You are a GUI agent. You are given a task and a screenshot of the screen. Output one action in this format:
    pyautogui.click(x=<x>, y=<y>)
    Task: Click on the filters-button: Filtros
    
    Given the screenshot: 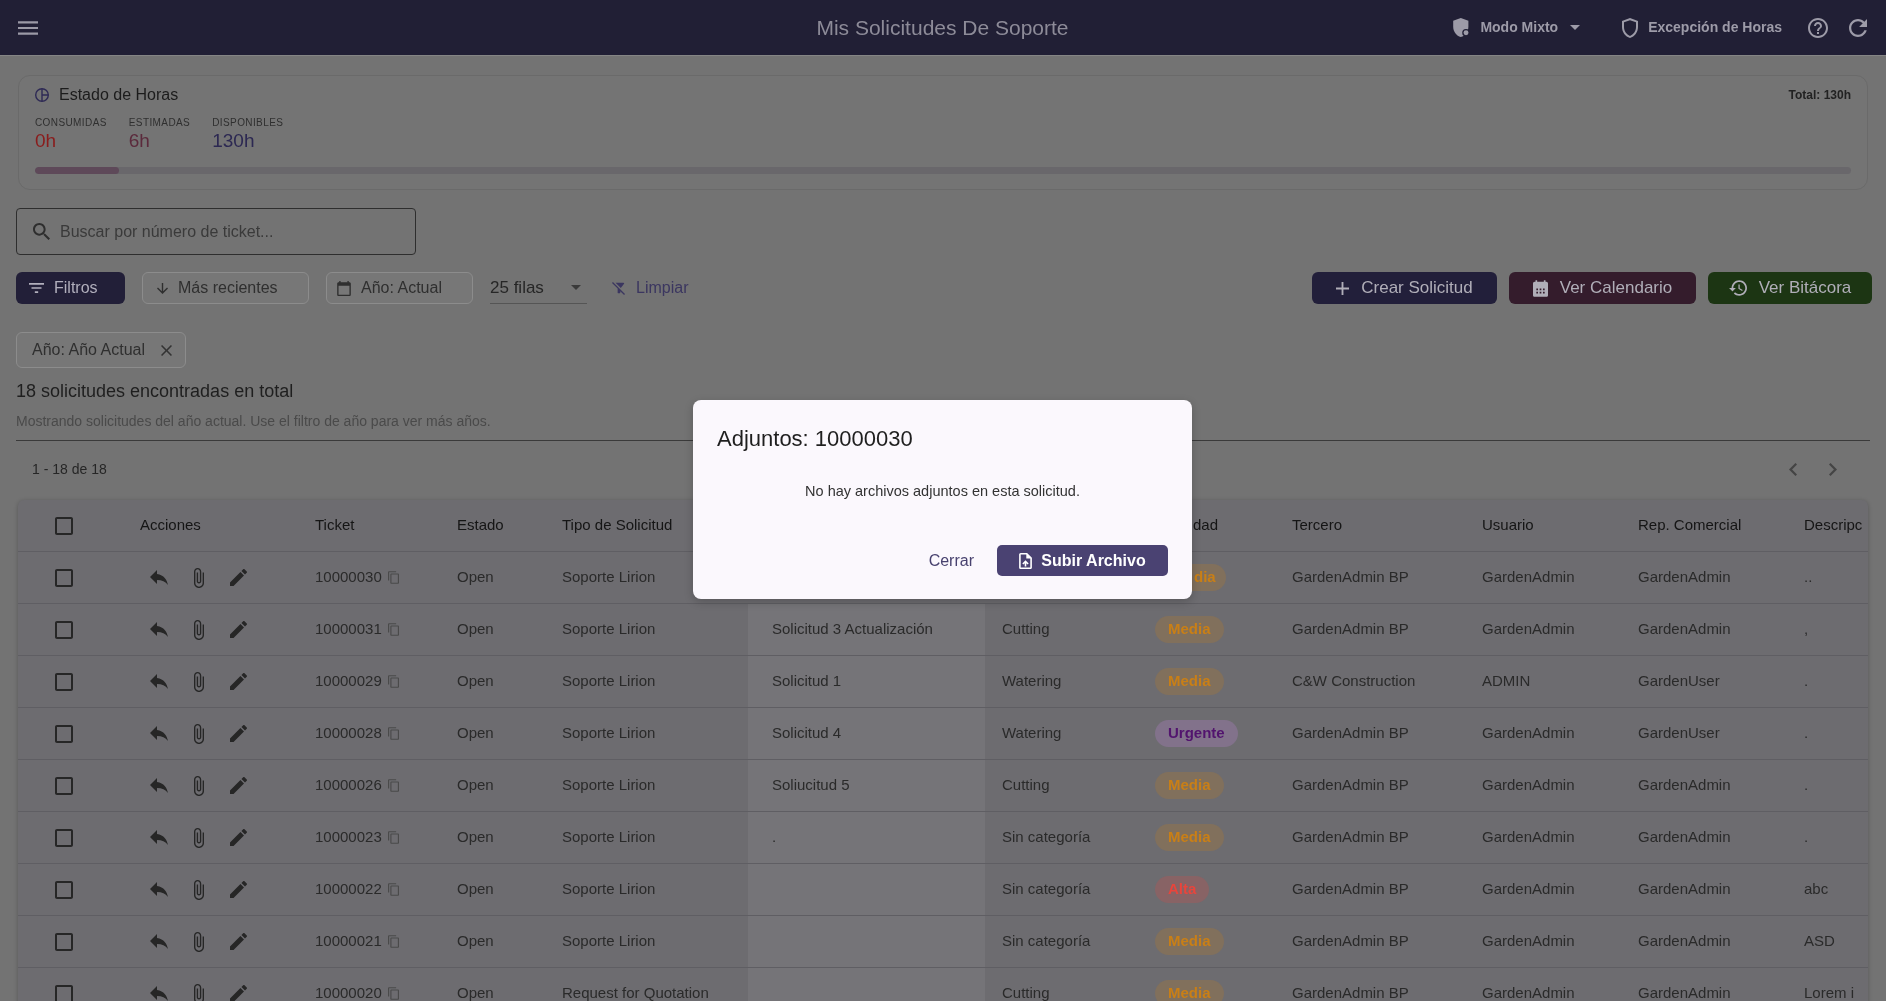 What is the action you would take?
    pyautogui.click(x=70, y=288)
    